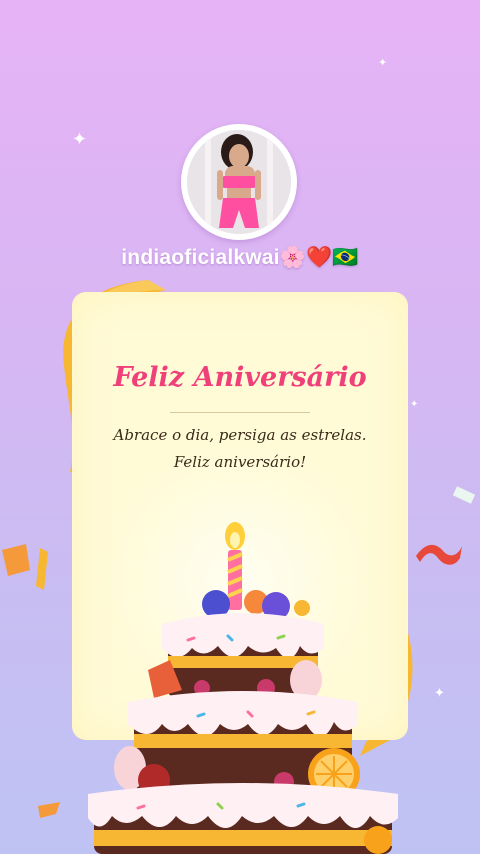  I want to click on avatar, so click(239, 182).